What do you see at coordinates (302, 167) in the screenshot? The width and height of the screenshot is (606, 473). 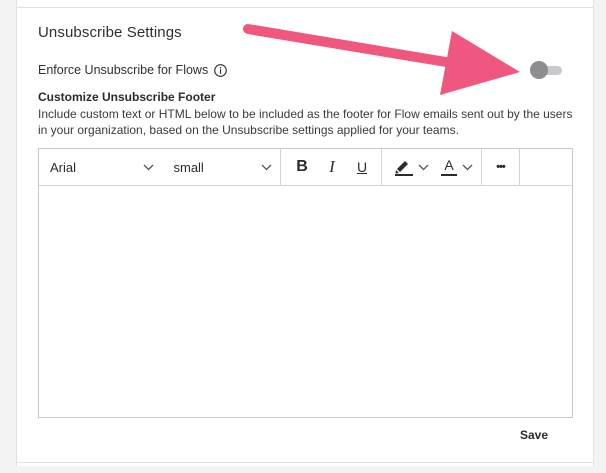 I see `bold-button: B` at bounding box center [302, 167].